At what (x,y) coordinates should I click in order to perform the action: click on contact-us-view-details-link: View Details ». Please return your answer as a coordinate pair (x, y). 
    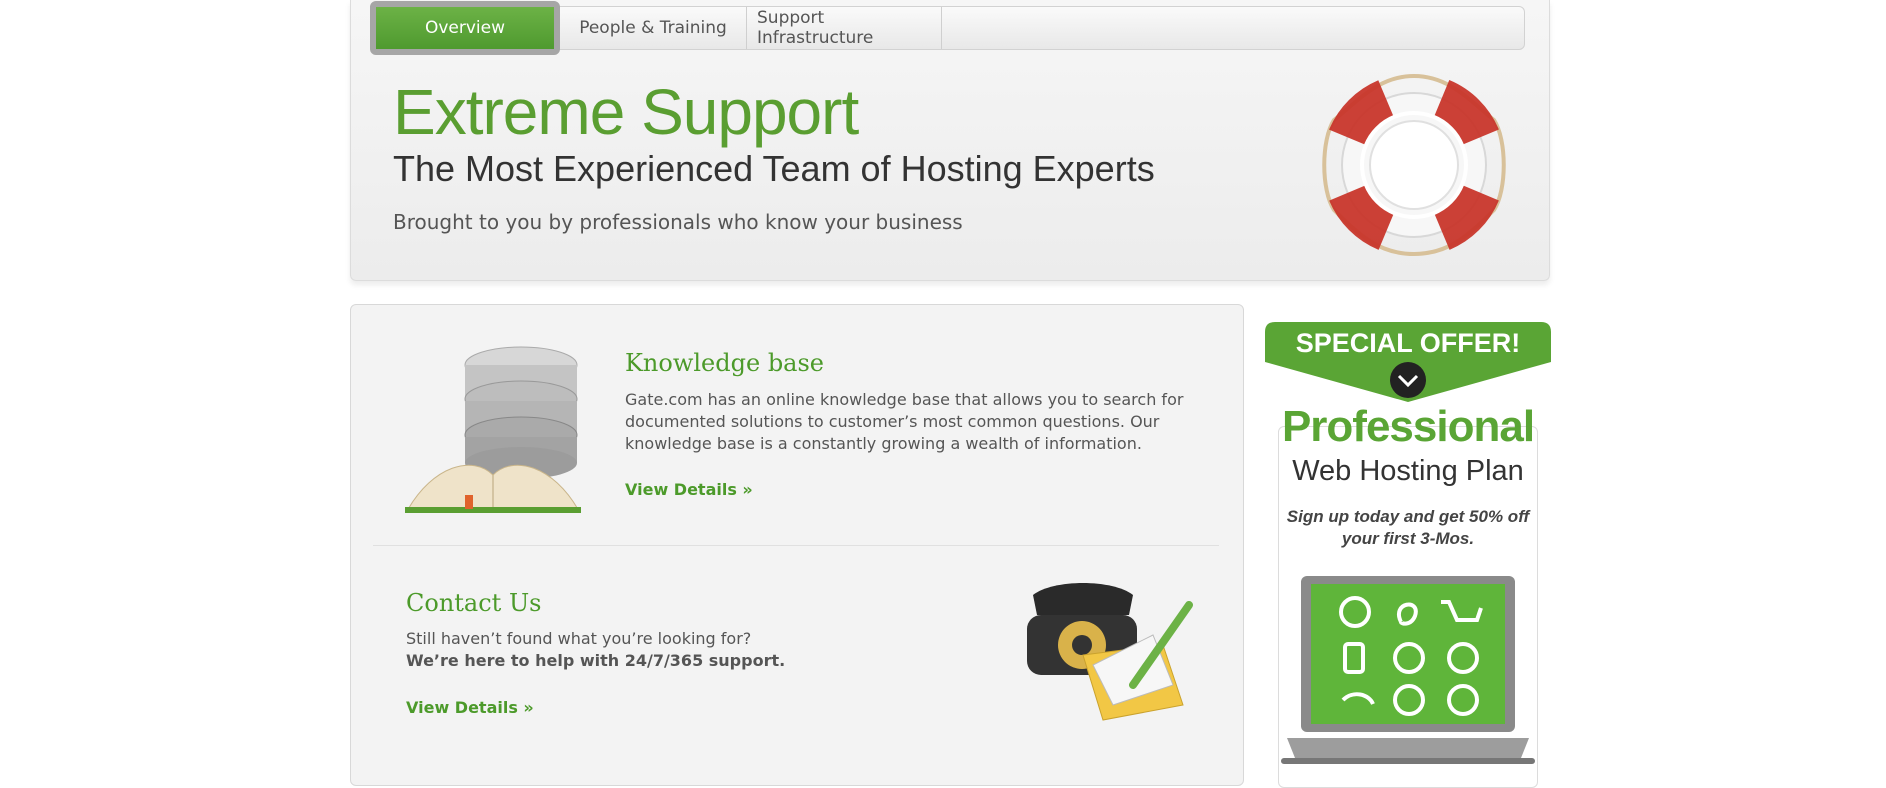
    Looking at the image, I should click on (470, 707).